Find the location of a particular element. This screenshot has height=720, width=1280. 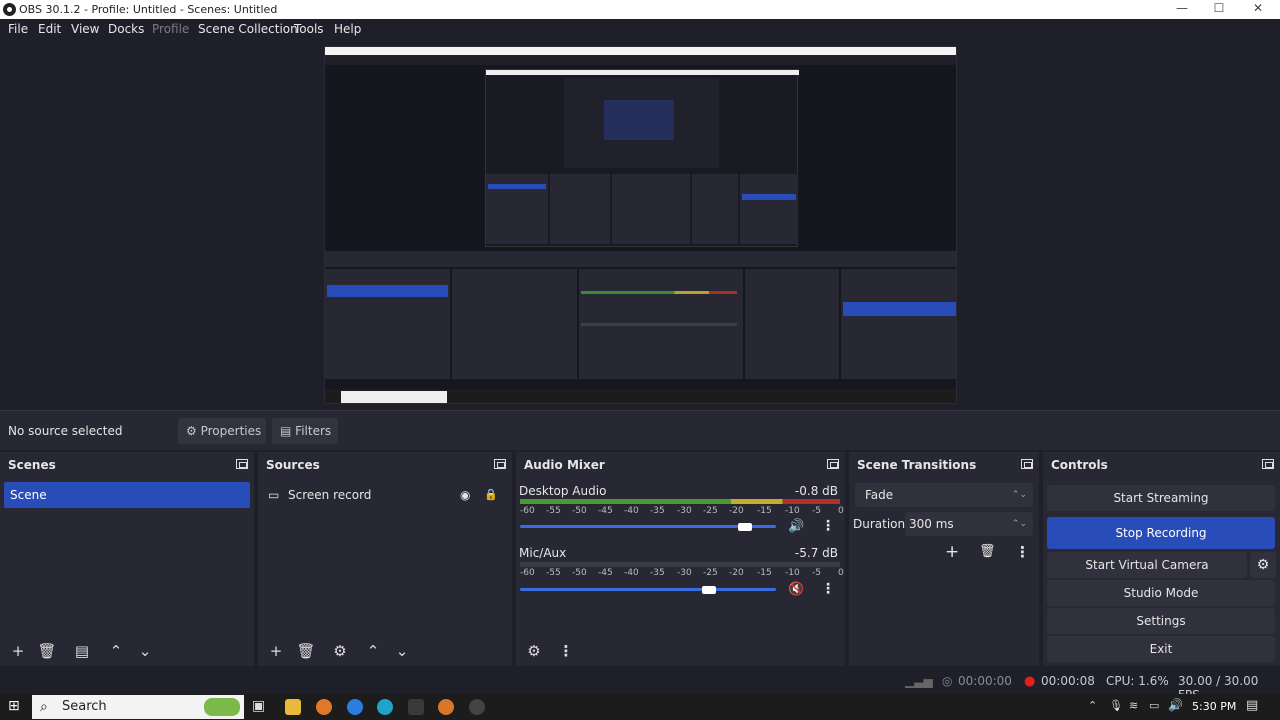

menu-docks: Docks is located at coordinates (126, 29).